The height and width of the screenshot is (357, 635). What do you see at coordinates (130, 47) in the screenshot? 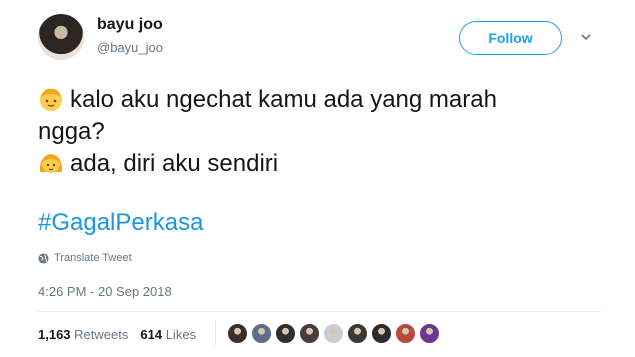
I see `user-handle: @bayu_joo` at bounding box center [130, 47].